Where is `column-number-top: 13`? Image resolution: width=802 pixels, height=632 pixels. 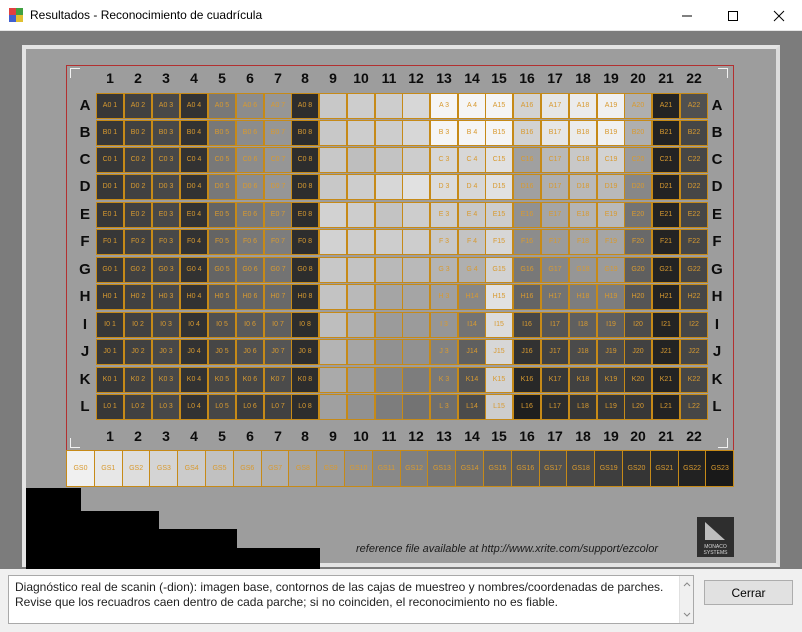 column-number-top: 13 is located at coordinates (444, 78).